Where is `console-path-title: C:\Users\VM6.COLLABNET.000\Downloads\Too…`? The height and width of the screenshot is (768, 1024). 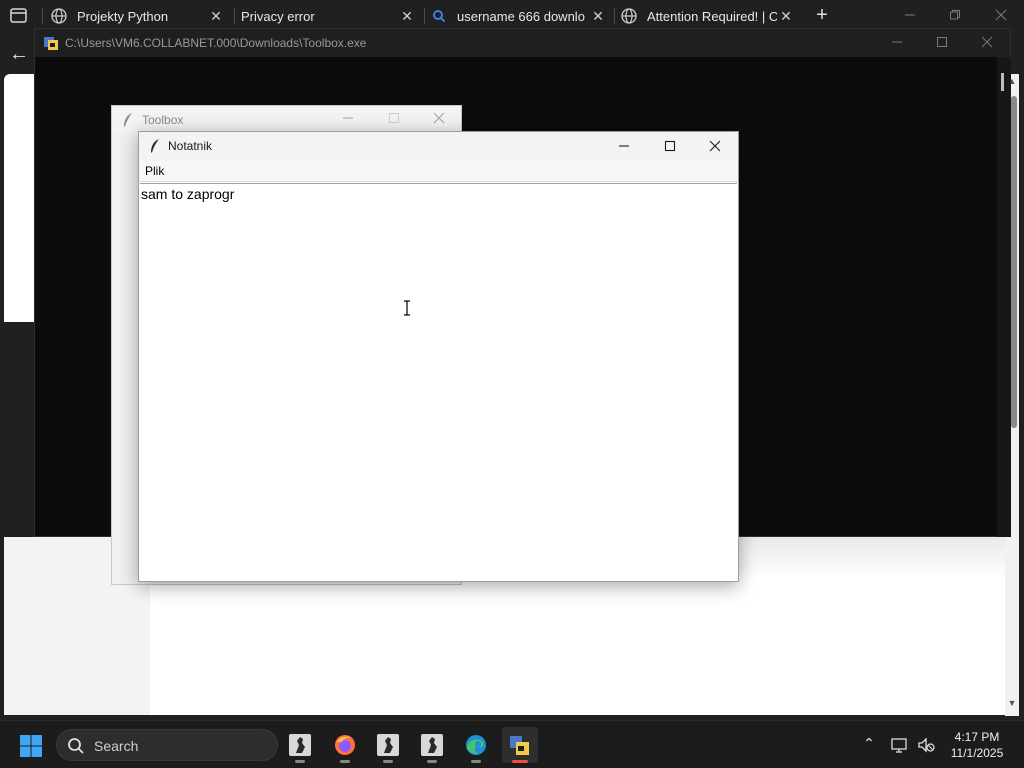 console-path-title: C:\Users\VM6.COLLABNET.000\Downloads\Too… is located at coordinates (216, 43).